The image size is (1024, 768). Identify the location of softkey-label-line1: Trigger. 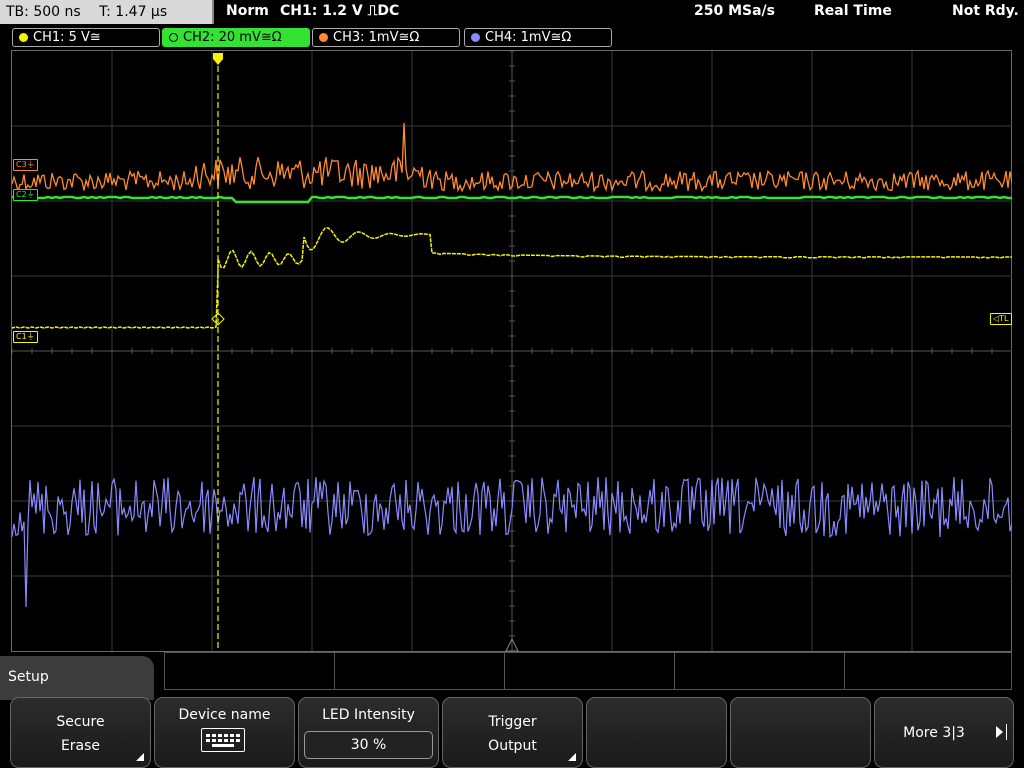
(512, 722).